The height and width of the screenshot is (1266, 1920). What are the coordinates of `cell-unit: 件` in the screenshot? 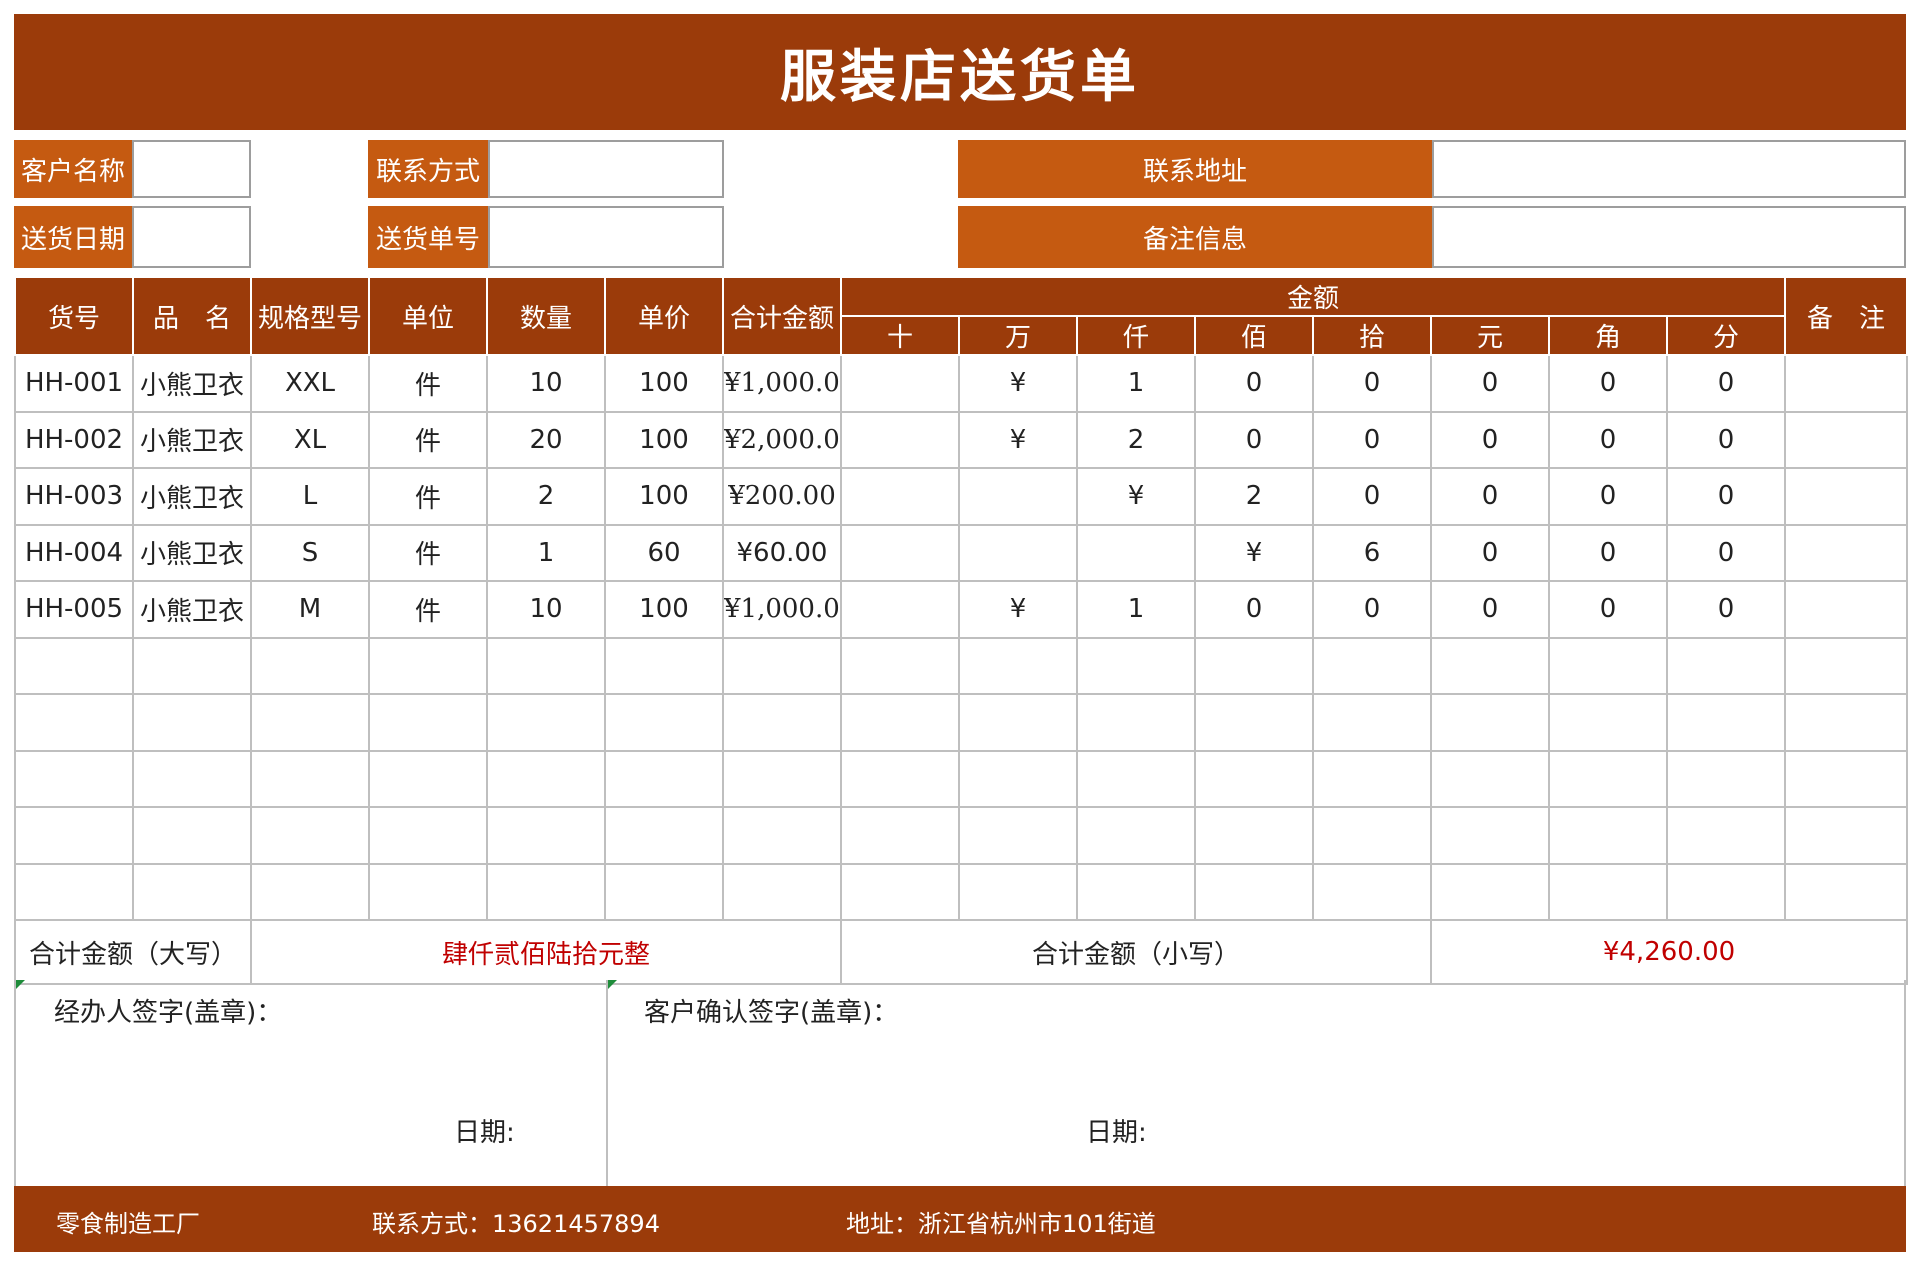 It's located at (428, 552).